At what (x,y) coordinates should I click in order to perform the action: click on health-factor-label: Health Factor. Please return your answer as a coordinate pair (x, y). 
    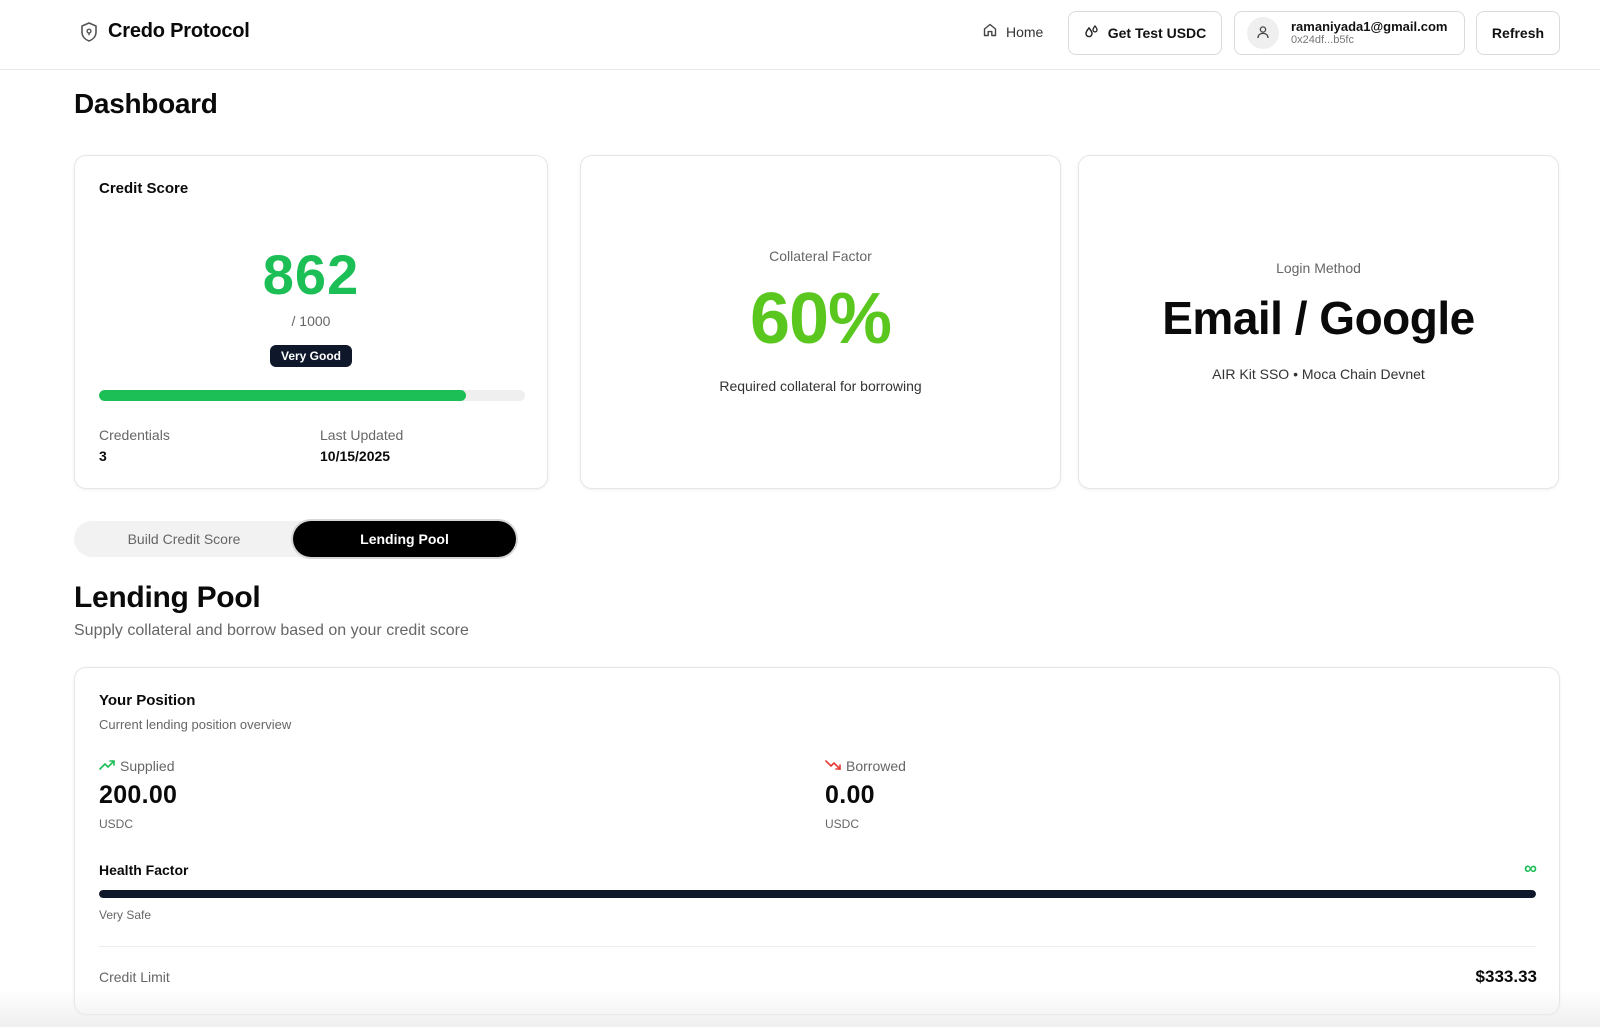
    Looking at the image, I should click on (144, 870).